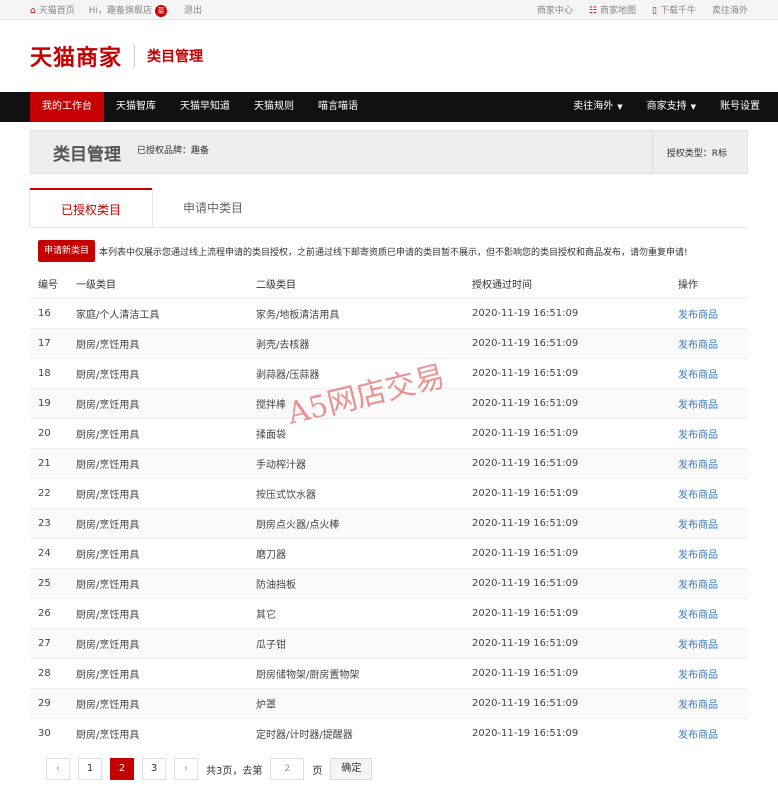  What do you see at coordinates (76, 56) in the screenshot?
I see `tmall-merchant-logo: 天猫商家` at bounding box center [76, 56].